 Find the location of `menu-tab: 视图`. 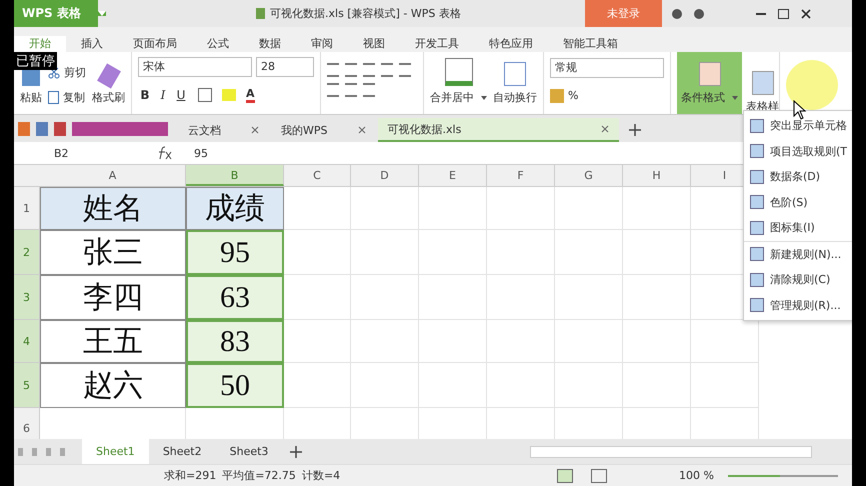

menu-tab: 视图 is located at coordinates (374, 44).